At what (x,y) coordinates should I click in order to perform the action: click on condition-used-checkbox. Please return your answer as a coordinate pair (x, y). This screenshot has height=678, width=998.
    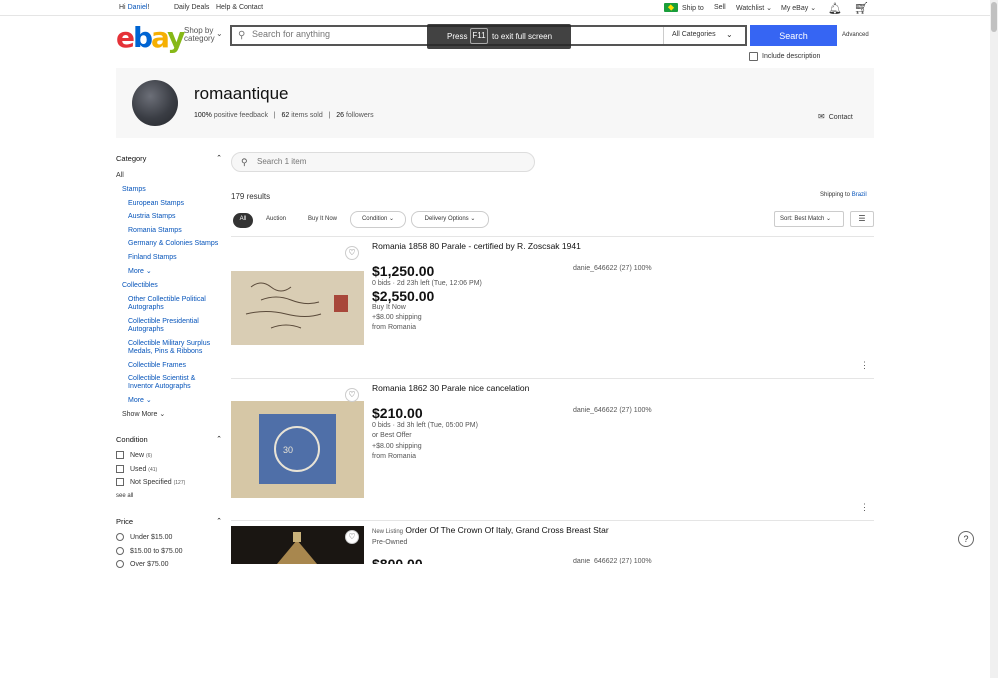
    Looking at the image, I should click on (120, 469).